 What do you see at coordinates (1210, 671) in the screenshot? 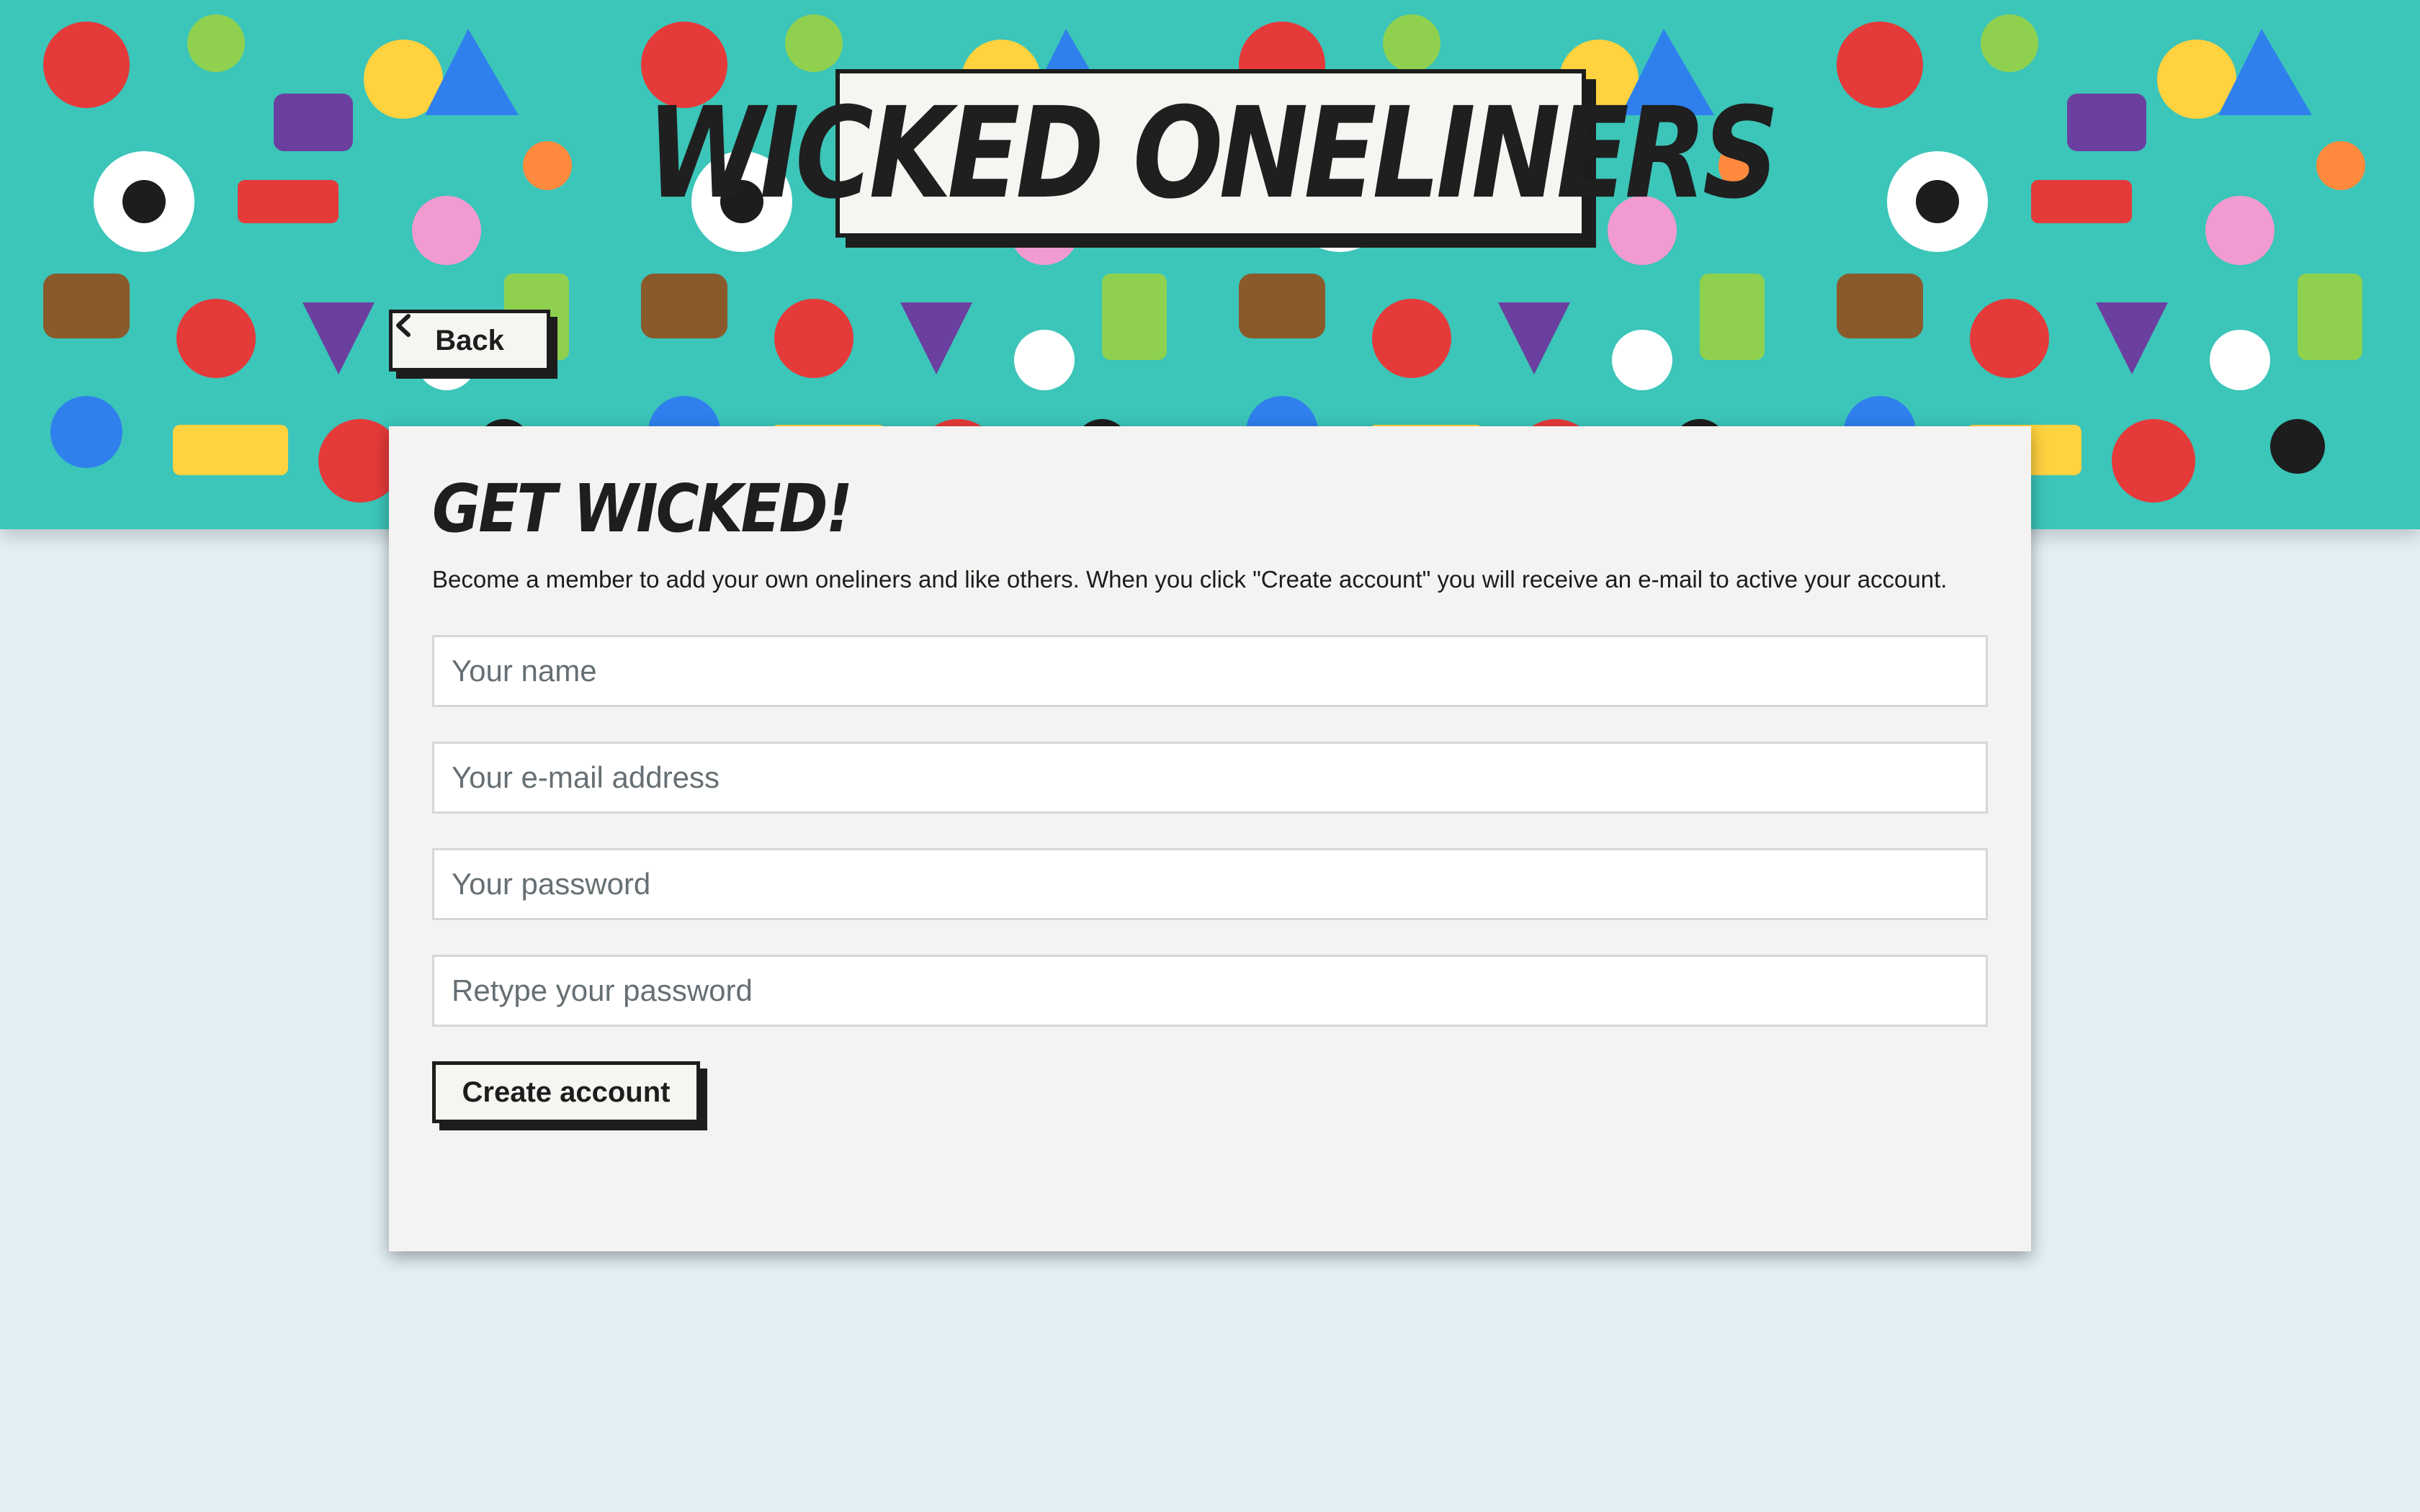
I see `name-input` at bounding box center [1210, 671].